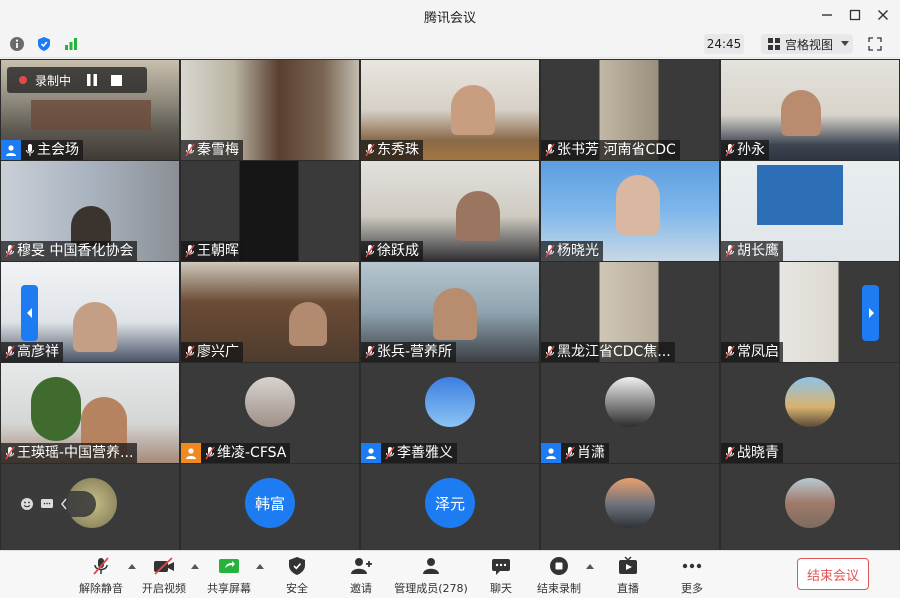 This screenshot has width=900, height=598. Describe the element at coordinates (42, 150) in the screenshot. I see `participant-namebar: 主会场` at that location.